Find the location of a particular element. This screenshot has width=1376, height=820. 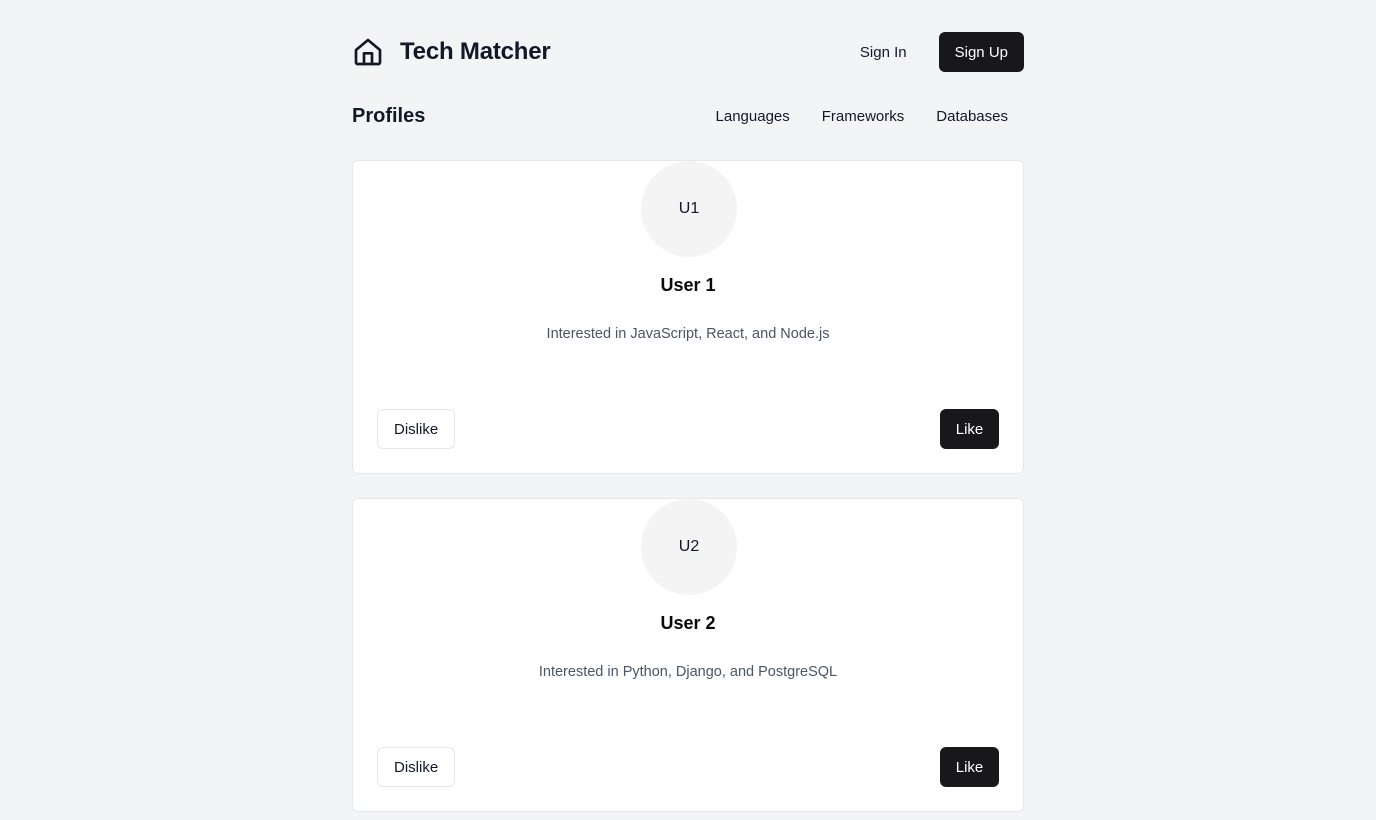

tab-languages: Languages is located at coordinates (753, 116).